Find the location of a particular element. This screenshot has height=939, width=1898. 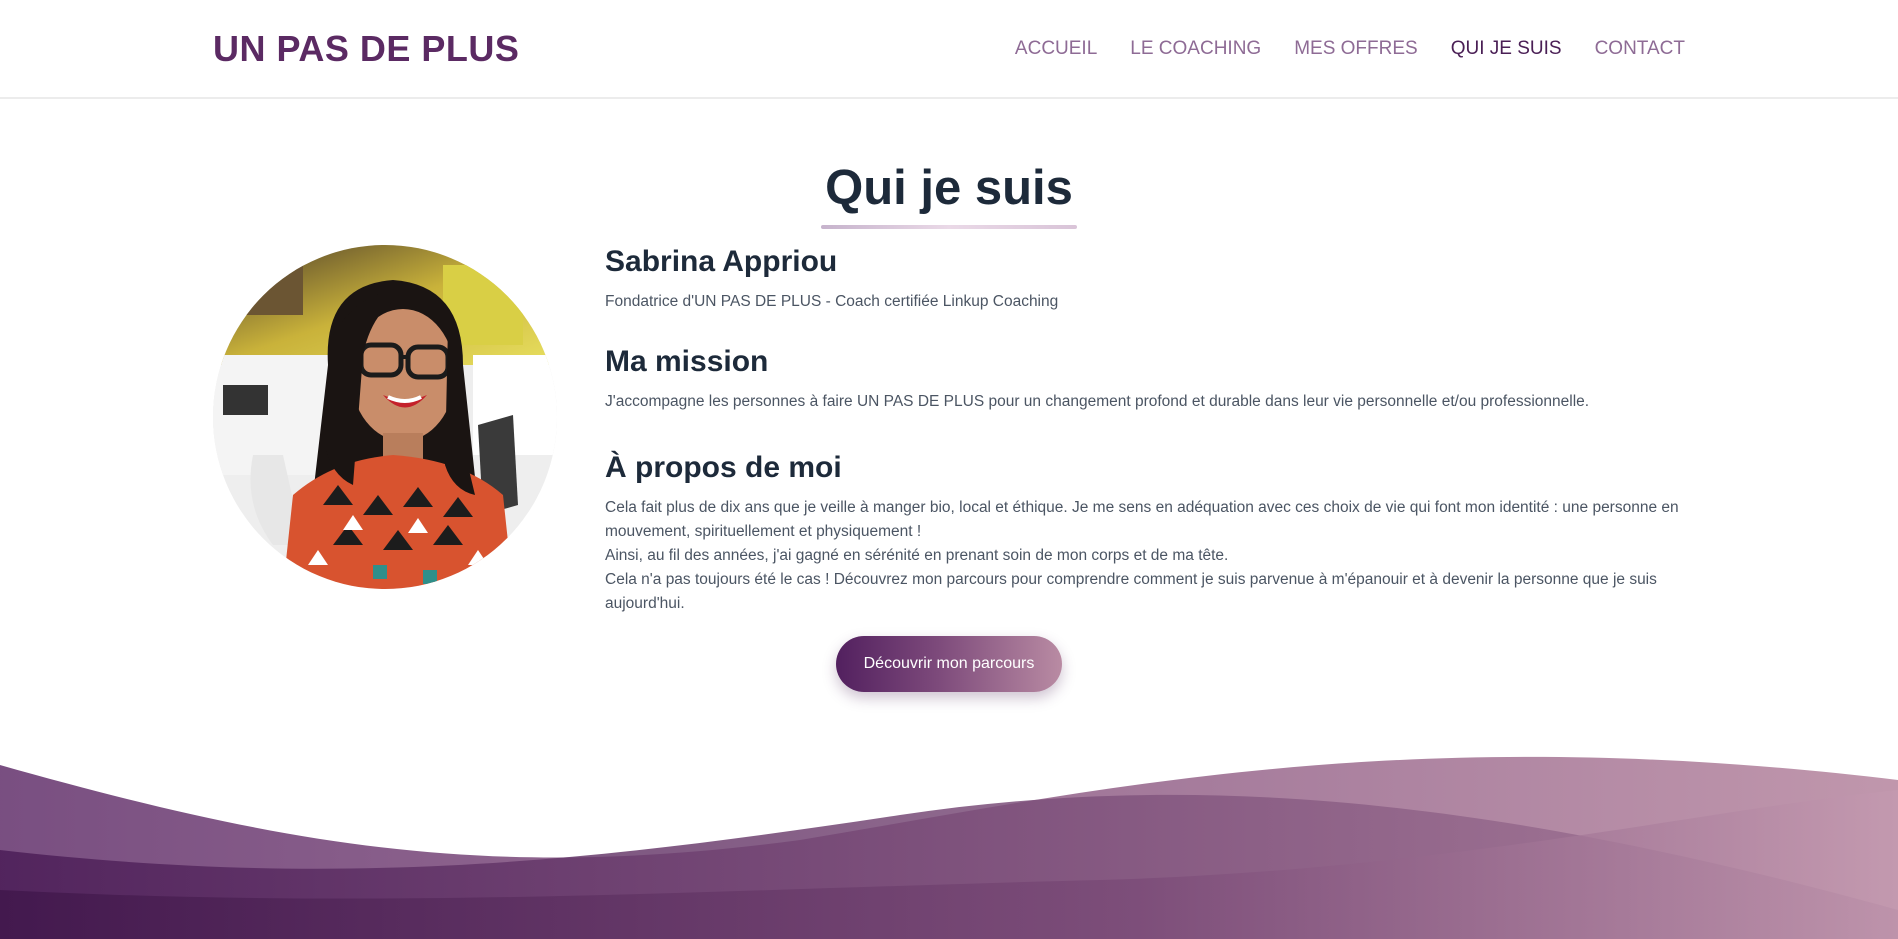

discover-journey-button: Découvrir mon parcours is located at coordinates (949, 664).